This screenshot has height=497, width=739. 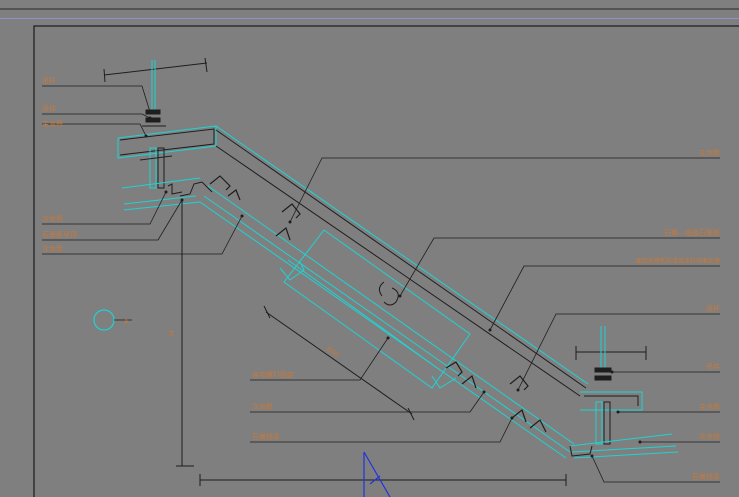 What do you see at coordinates (709, 406) in the screenshot?
I see `label-right-6: 主龙骨` at bounding box center [709, 406].